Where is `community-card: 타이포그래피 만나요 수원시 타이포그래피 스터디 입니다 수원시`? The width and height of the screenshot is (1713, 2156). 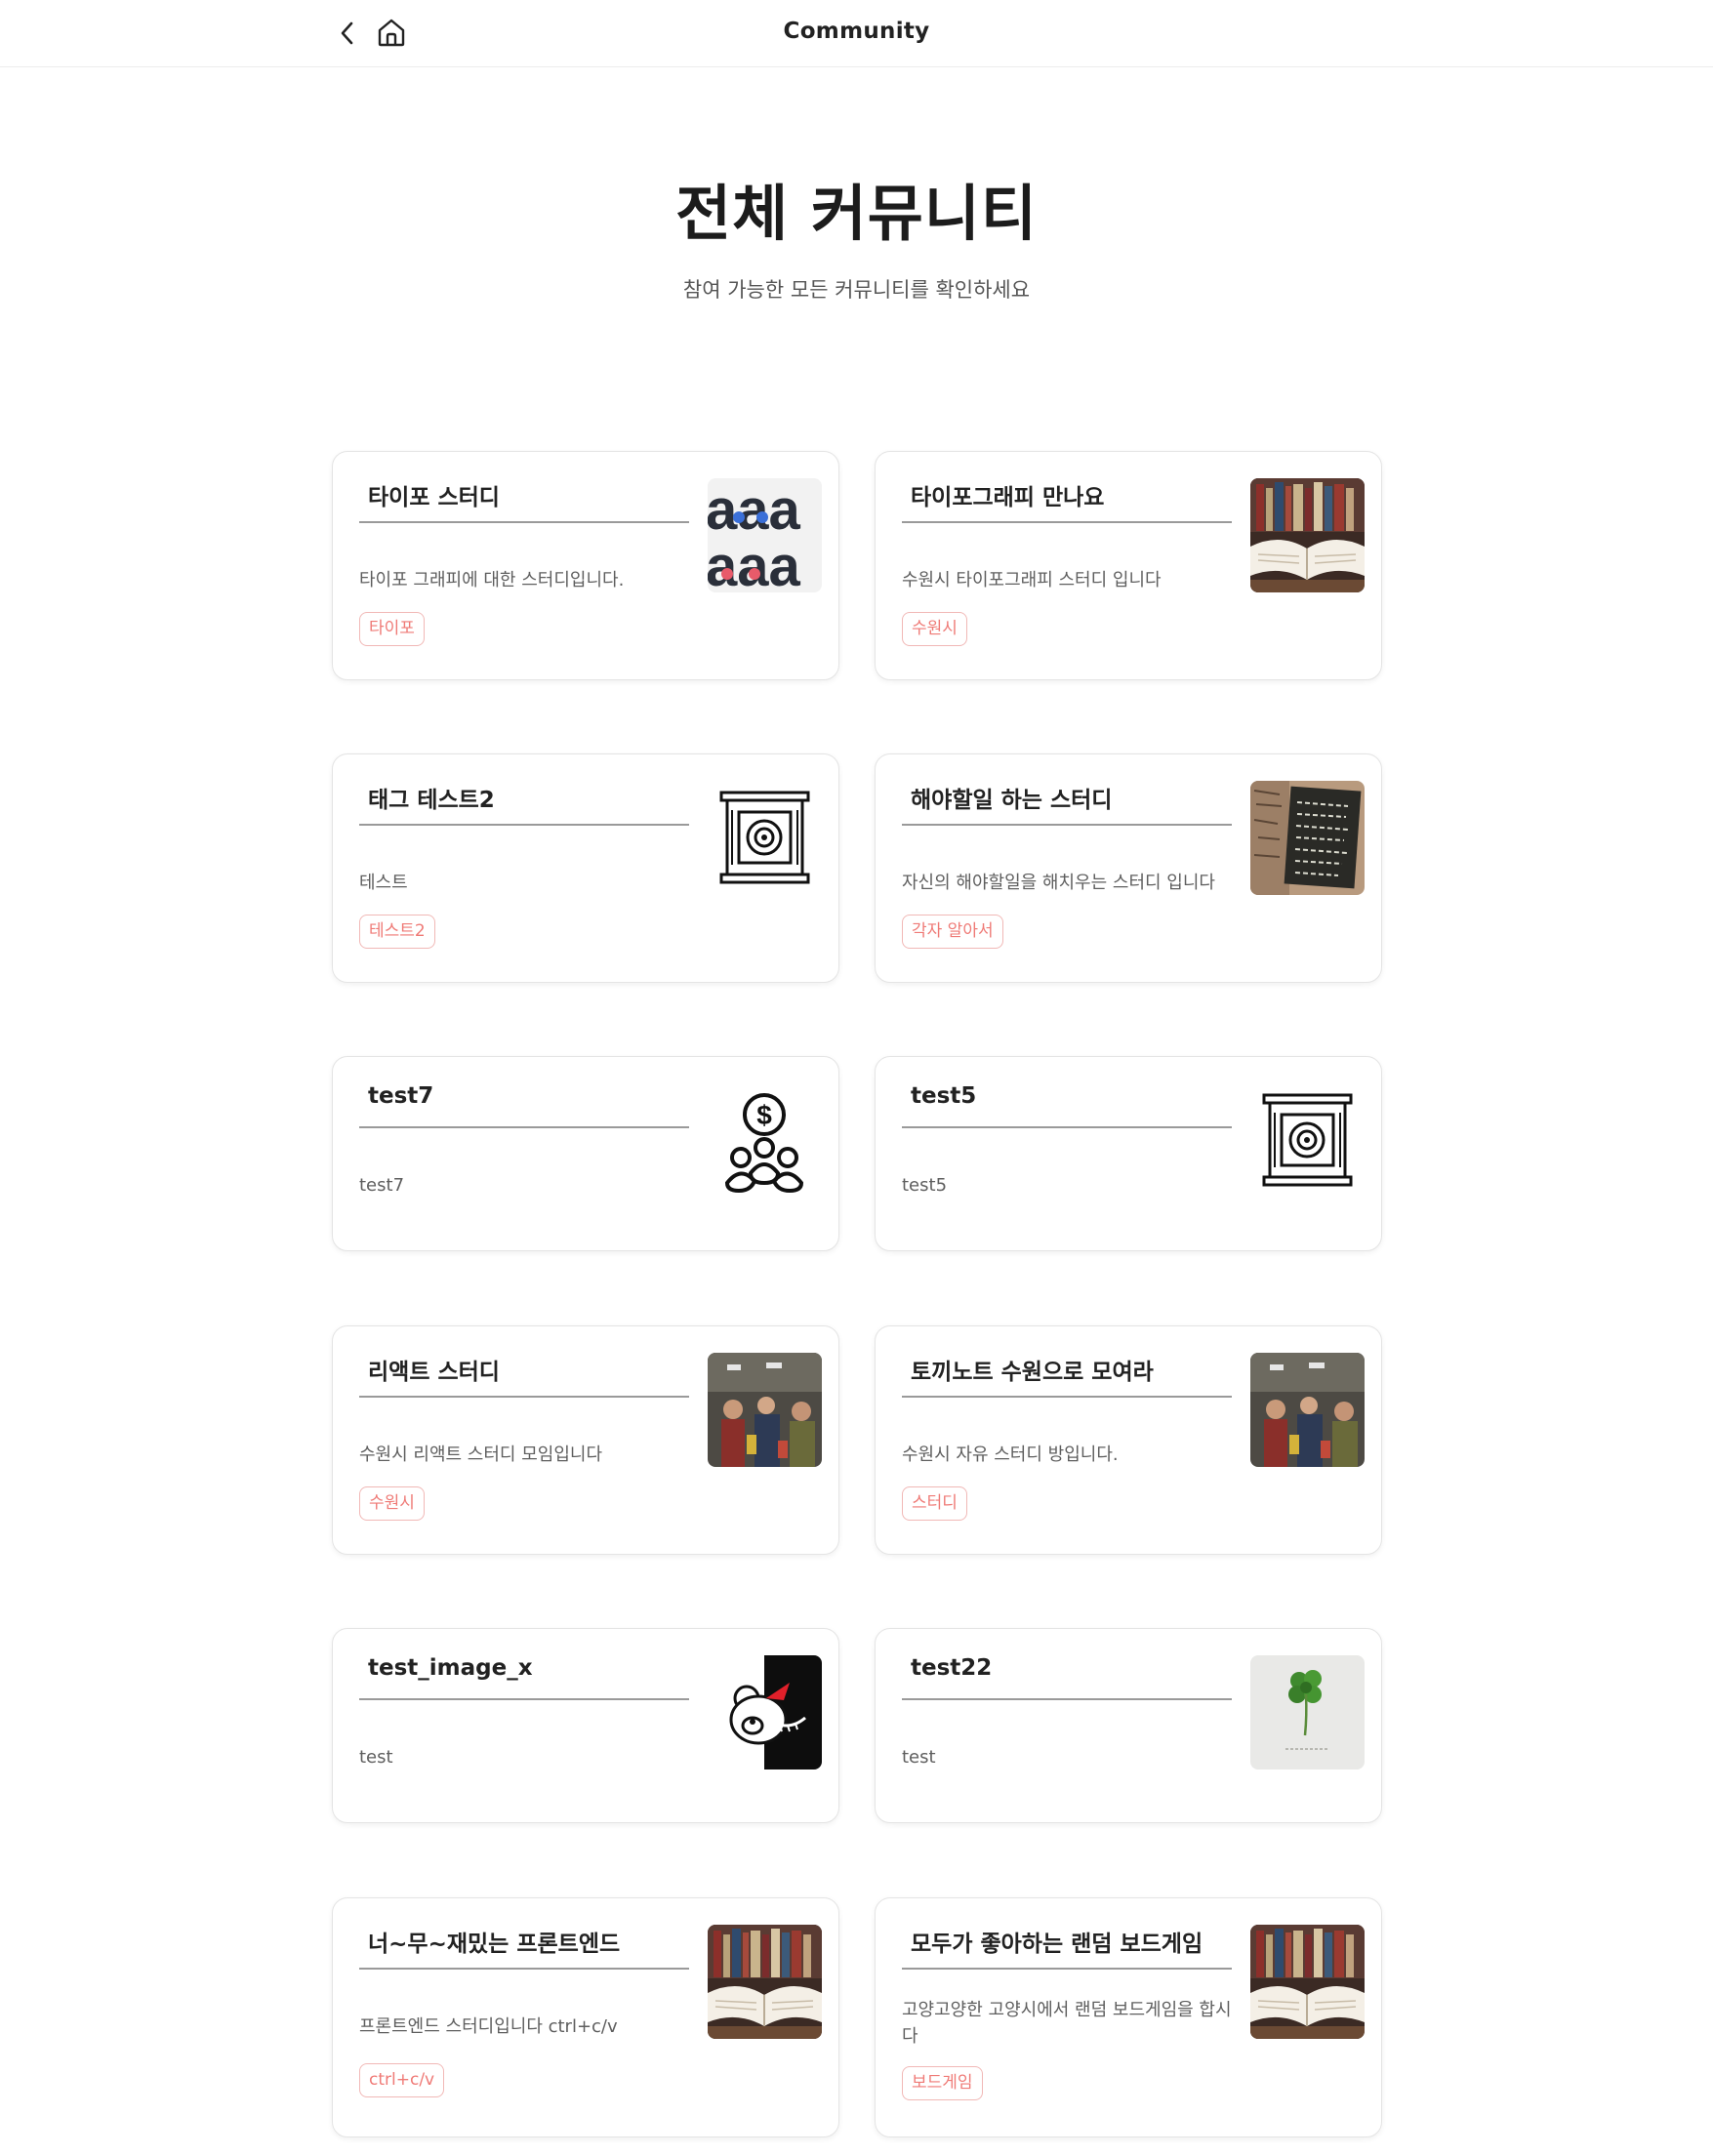 community-card: 타이포그래피 만나요 수원시 타이포그래피 스터디 입니다 수원시 is located at coordinates (1128, 565).